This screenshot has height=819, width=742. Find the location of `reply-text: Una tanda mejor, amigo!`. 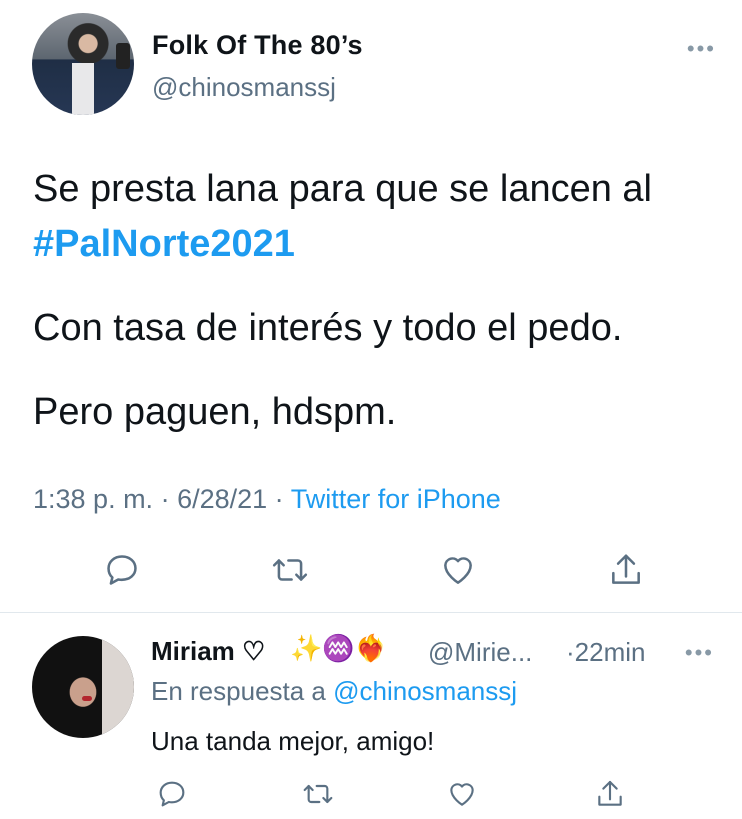

reply-text: Una tanda mejor, amigo! is located at coordinates (293, 741).